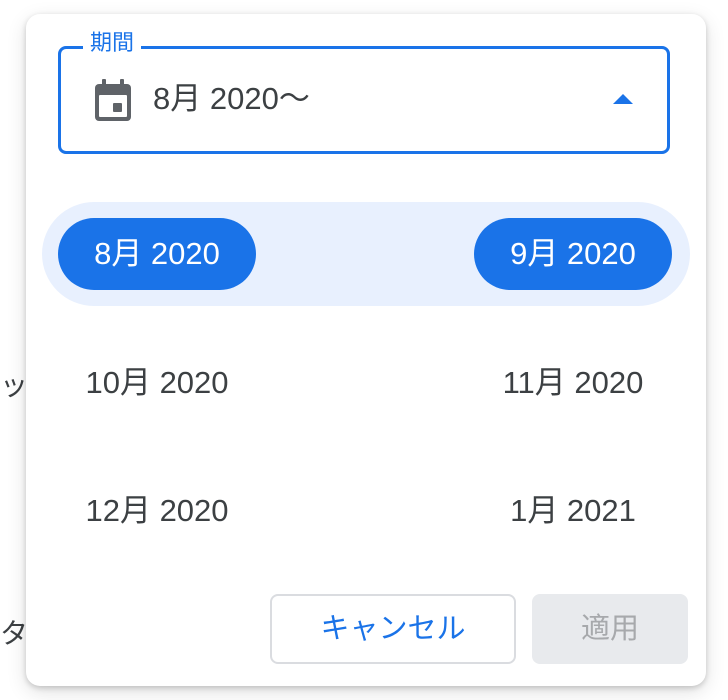 This screenshot has height=700, width=728. I want to click on month-option-sep-2020: 9月 2020, so click(573, 254).